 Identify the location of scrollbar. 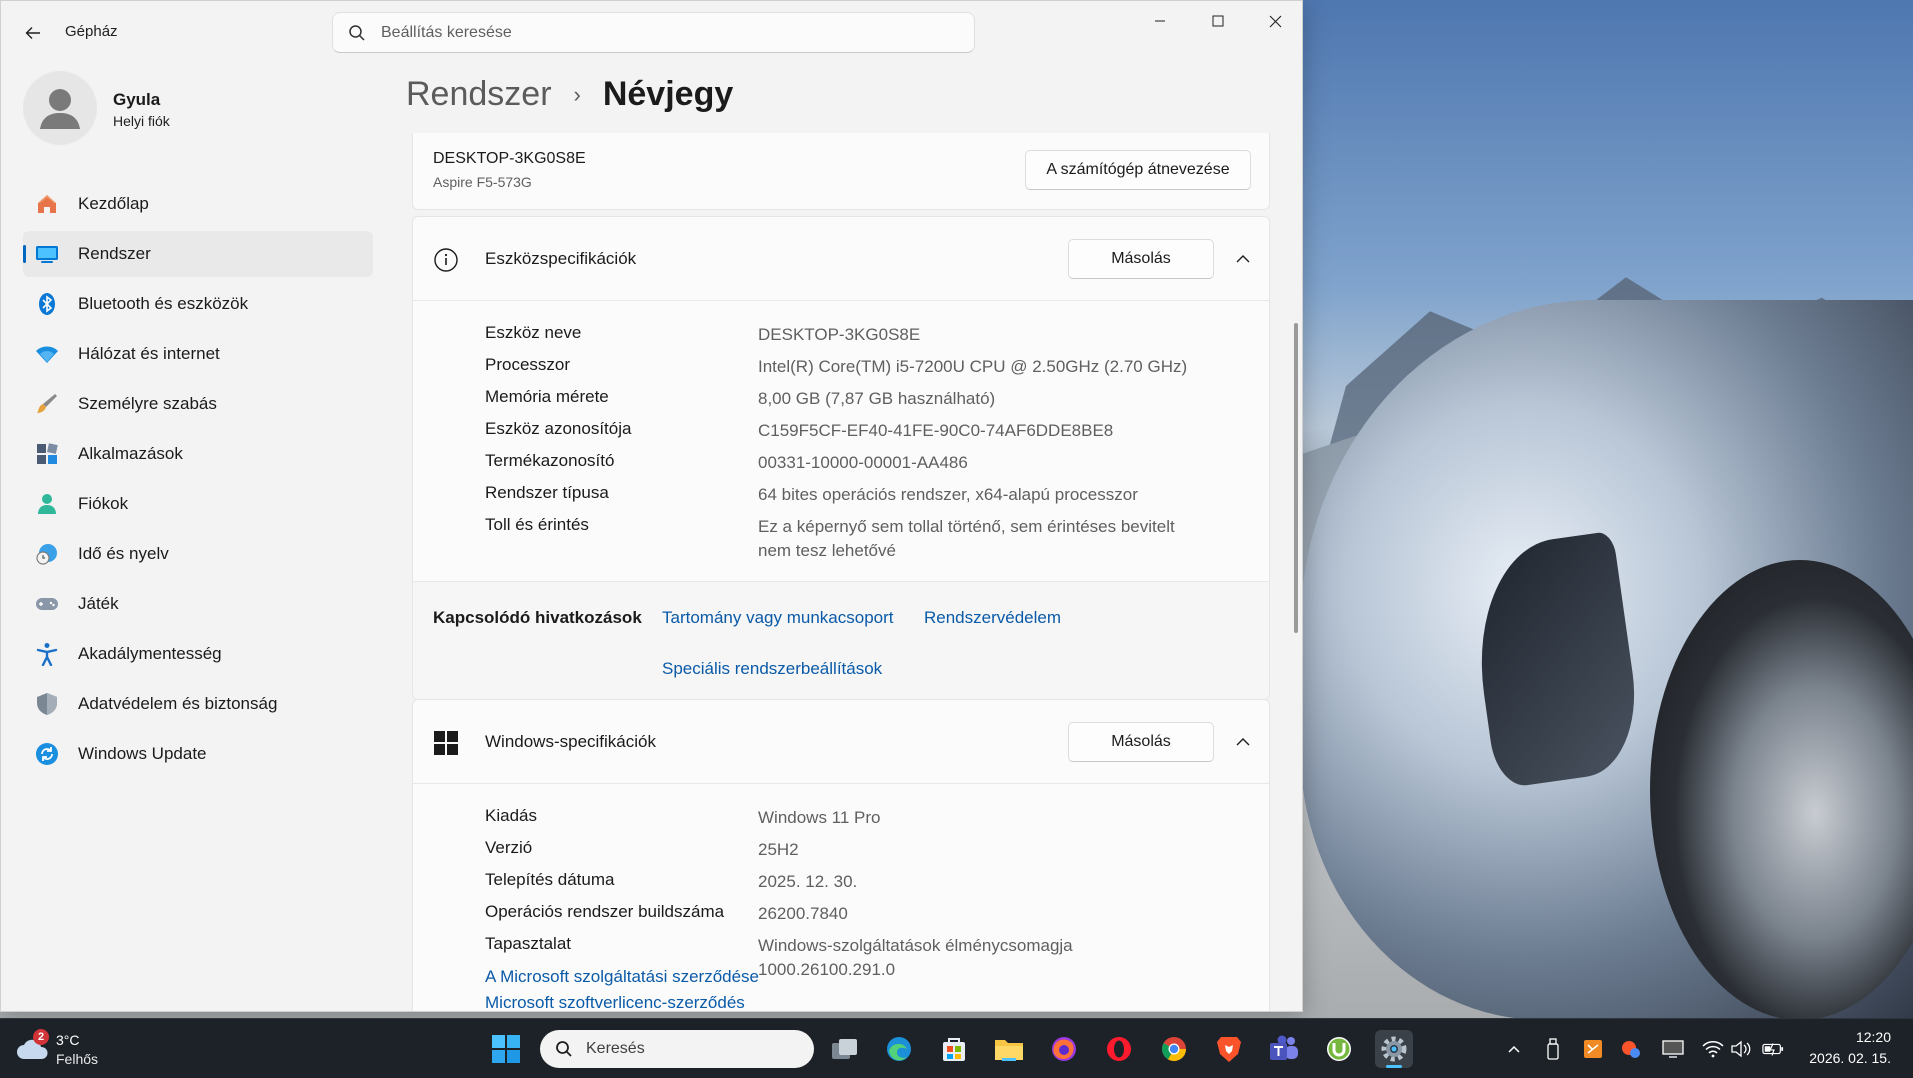
(1296, 478).